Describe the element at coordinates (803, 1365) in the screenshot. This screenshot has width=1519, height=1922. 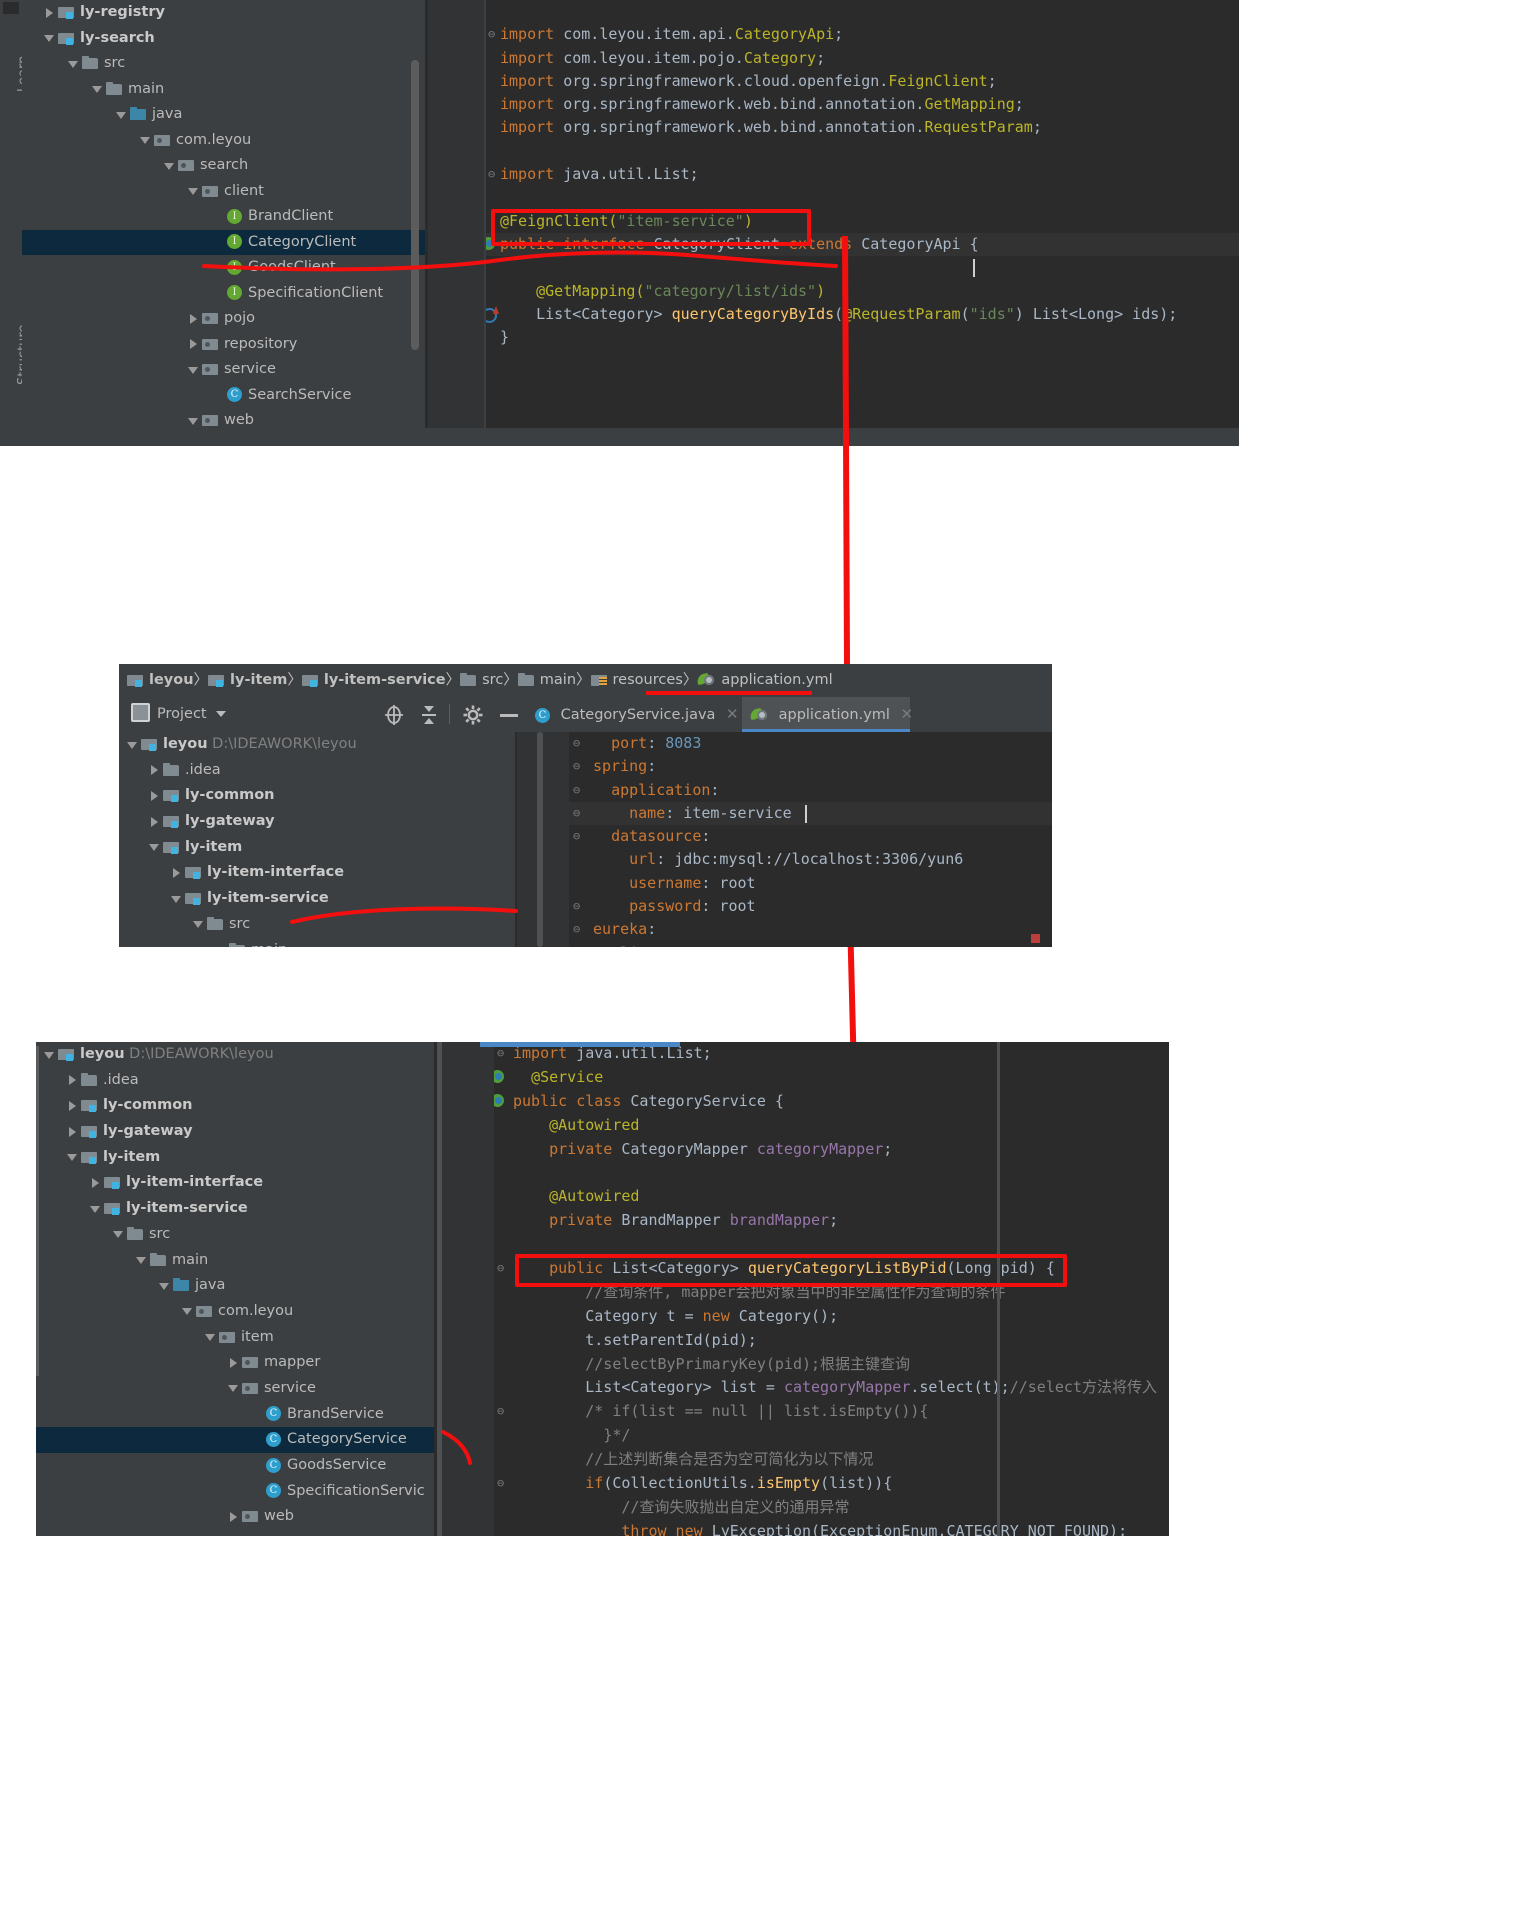
I see `code-line: 27 //selectByPrimaryKey(pid);根据主键查询` at that location.